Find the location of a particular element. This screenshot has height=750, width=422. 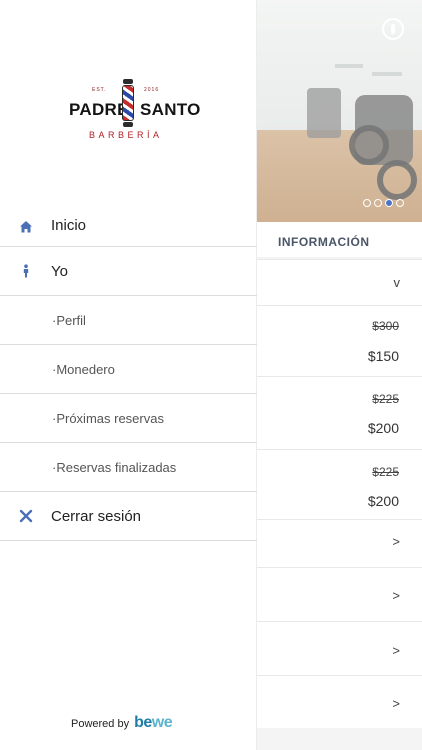

menu-item-proximas-reservas: ·Próximas reservas is located at coordinates (128, 418).